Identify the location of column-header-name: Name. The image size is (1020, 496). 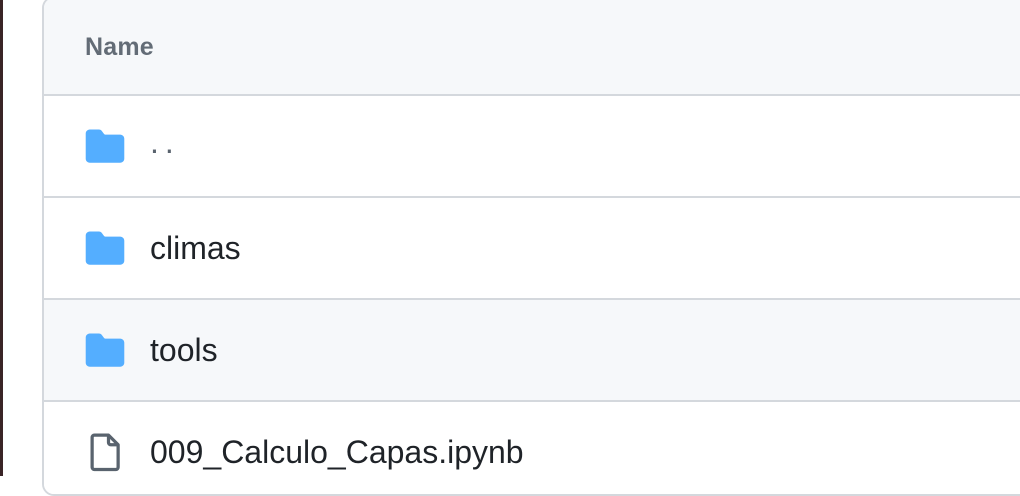
(119, 46).